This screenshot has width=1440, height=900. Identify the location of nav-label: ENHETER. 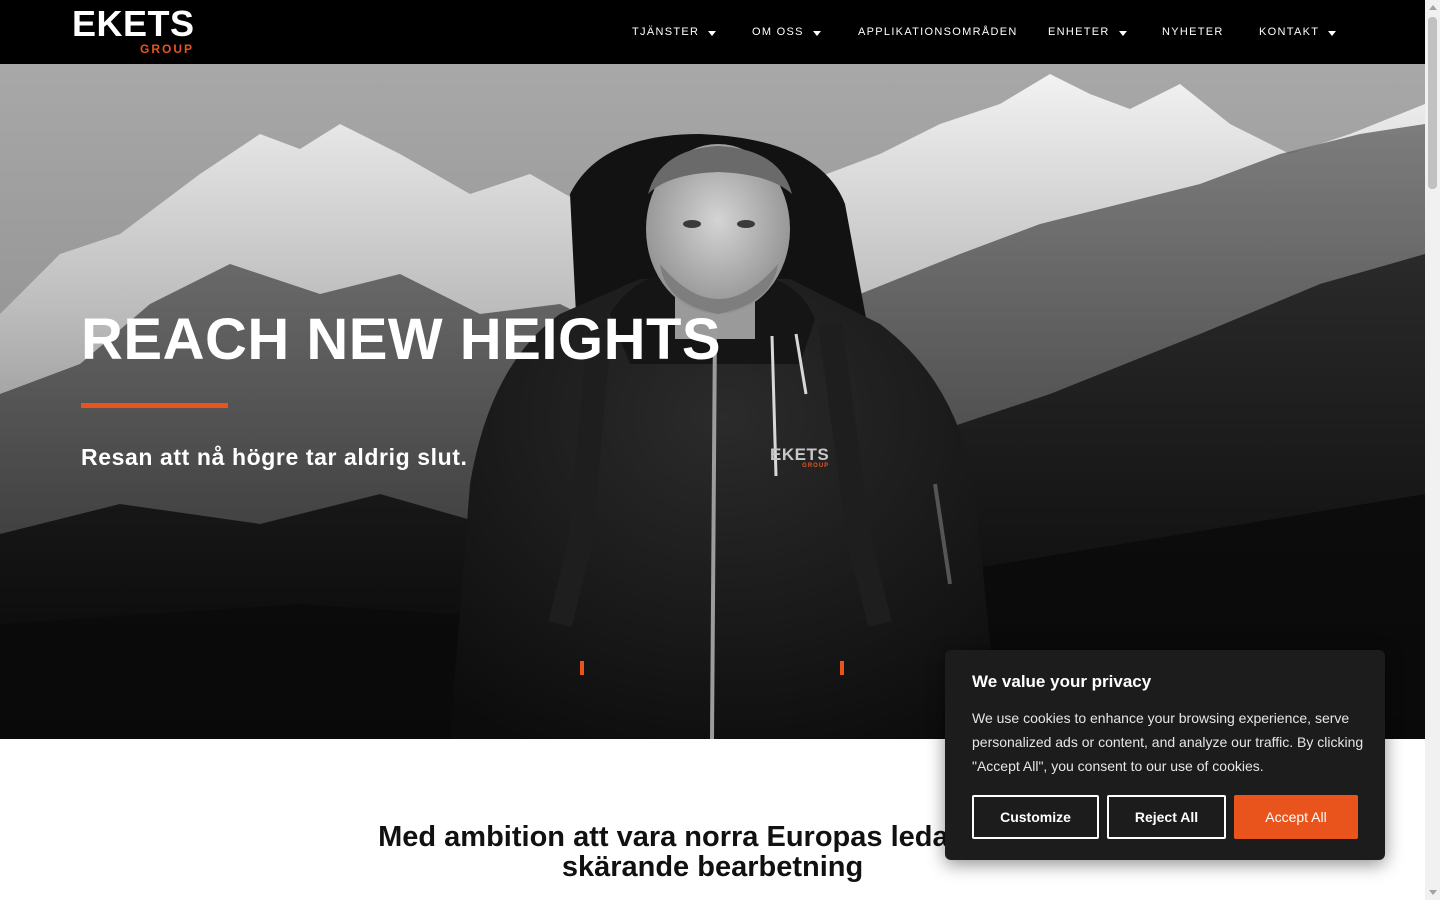
(1079, 32).